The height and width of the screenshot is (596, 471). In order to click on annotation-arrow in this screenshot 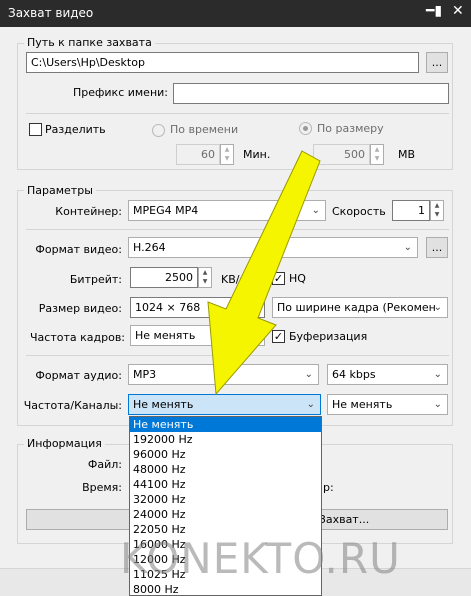, I will do `click(264, 273)`.